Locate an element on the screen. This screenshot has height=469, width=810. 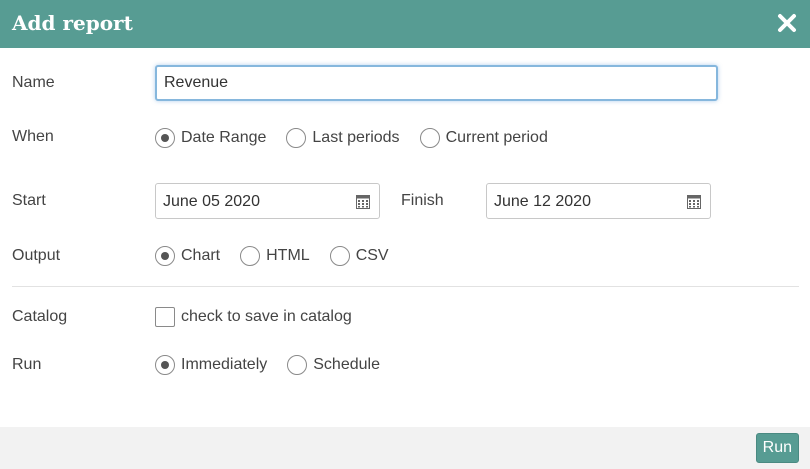
close-icon is located at coordinates (787, 23).